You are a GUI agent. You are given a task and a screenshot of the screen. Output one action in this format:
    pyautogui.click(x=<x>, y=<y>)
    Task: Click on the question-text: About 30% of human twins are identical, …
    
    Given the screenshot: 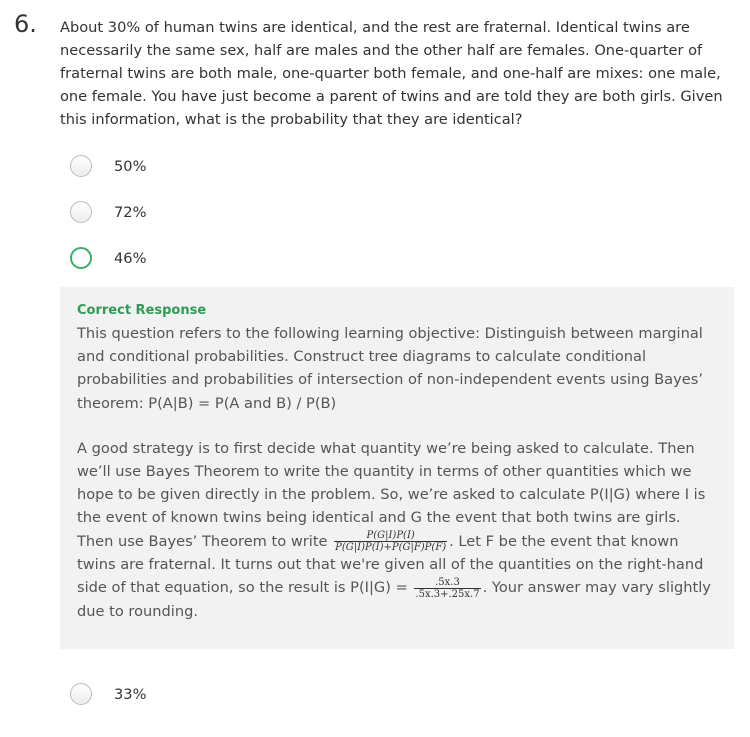 What is the action you would take?
    pyautogui.click(x=391, y=73)
    